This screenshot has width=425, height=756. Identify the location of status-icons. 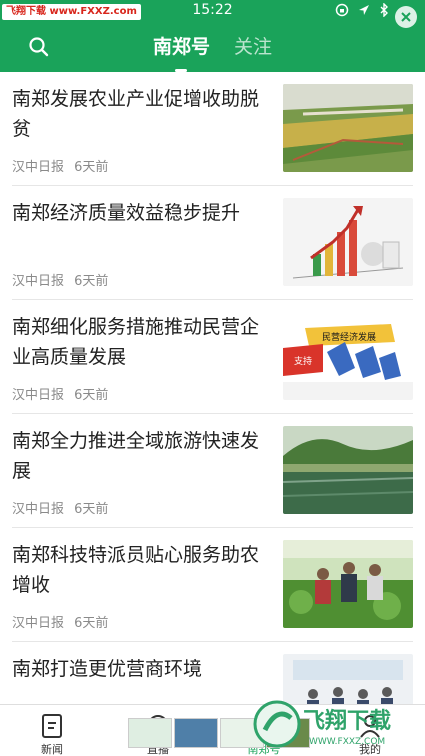
(362, 10).